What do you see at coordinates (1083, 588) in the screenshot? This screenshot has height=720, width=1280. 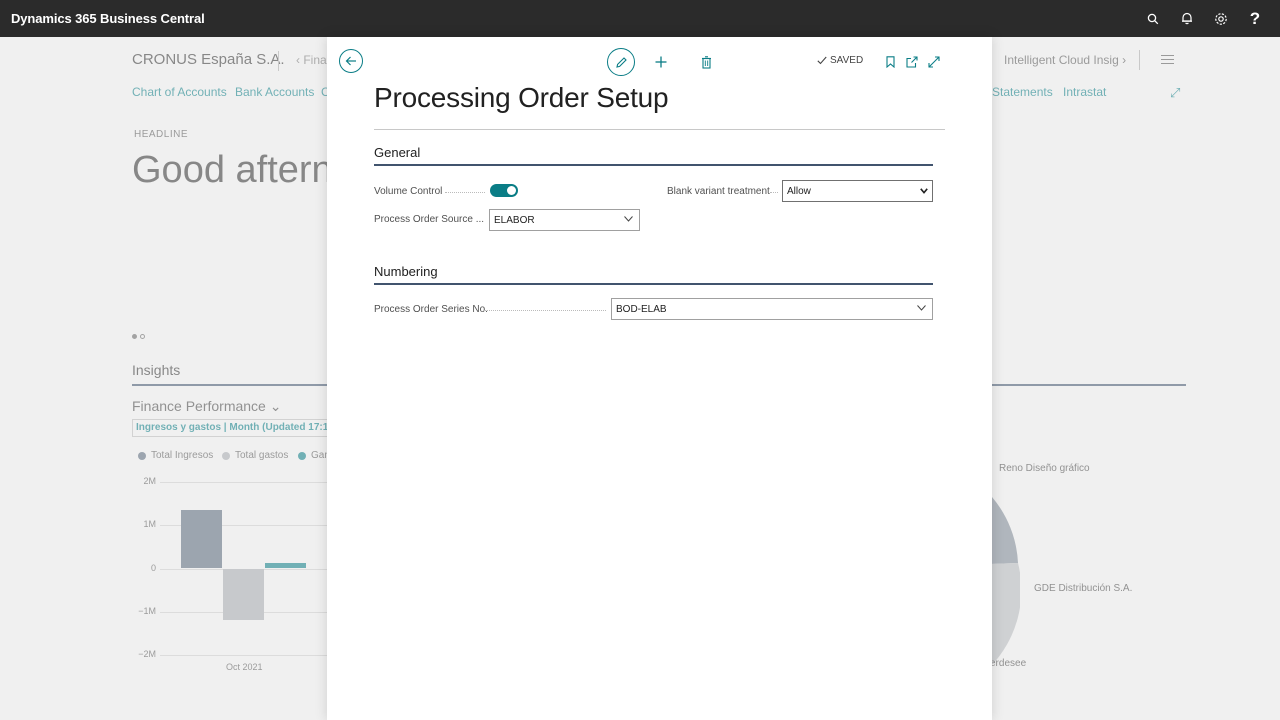 I see `pie-label: GDE Distribución S.A.` at bounding box center [1083, 588].